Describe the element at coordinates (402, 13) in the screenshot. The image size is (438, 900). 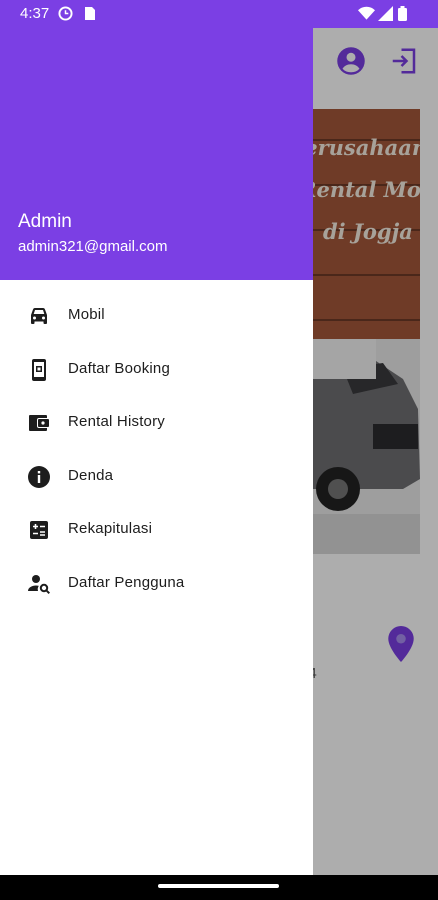
I see `battery-icon` at that location.